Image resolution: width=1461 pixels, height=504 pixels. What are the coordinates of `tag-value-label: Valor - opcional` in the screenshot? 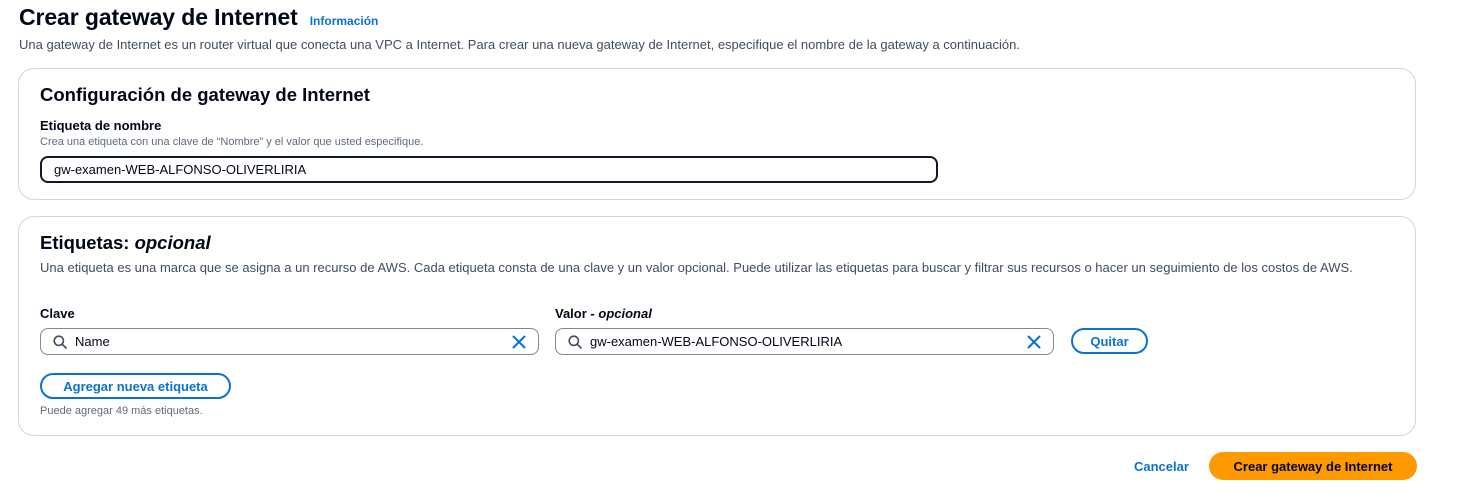 It's located at (603, 313).